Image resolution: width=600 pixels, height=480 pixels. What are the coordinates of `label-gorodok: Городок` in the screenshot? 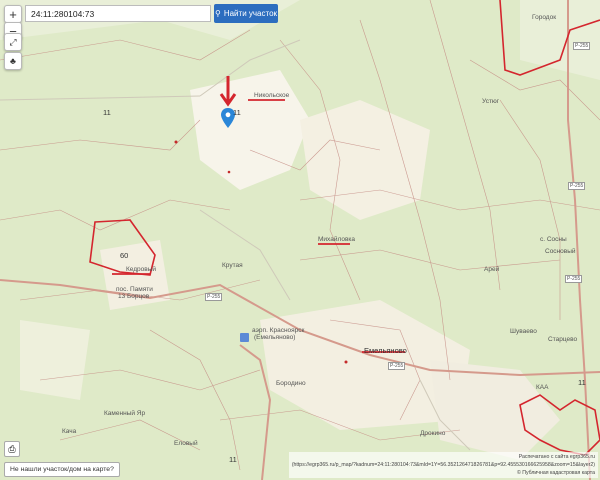 It's located at (544, 17).